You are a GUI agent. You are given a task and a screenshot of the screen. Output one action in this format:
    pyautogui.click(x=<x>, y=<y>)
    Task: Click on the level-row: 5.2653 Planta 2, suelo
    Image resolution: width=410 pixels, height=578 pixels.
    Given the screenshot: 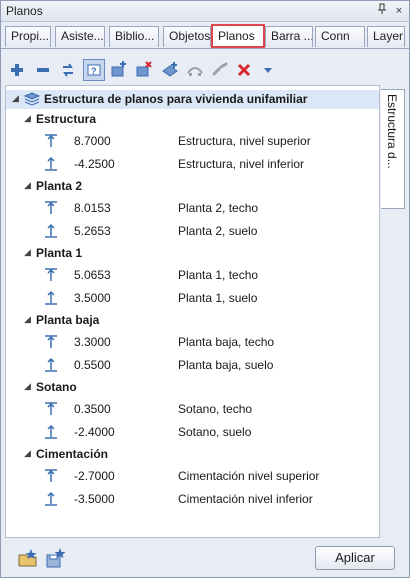 What is the action you would take?
    pyautogui.click(x=192, y=231)
    